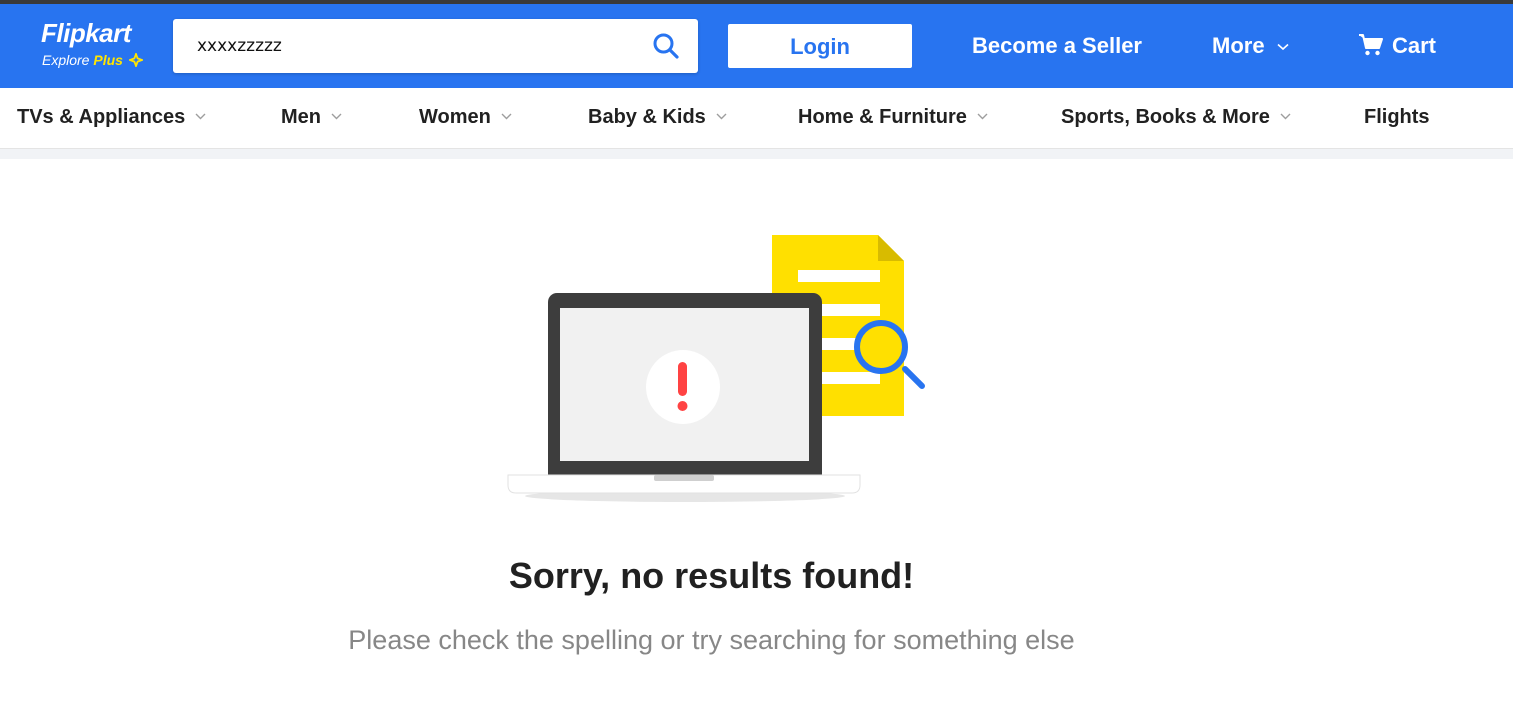 This screenshot has width=1513, height=719. Describe the element at coordinates (882, 117) in the screenshot. I see `category-label: Home & Furniture` at that location.